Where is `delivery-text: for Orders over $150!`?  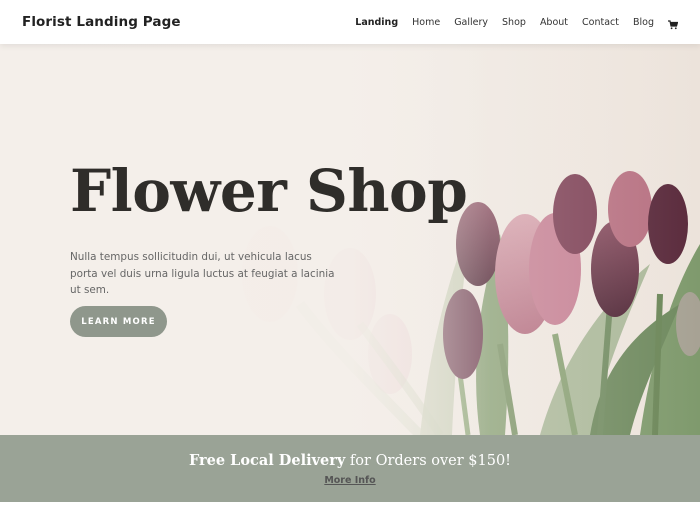 delivery-text: for Orders over $150! is located at coordinates (428, 461).